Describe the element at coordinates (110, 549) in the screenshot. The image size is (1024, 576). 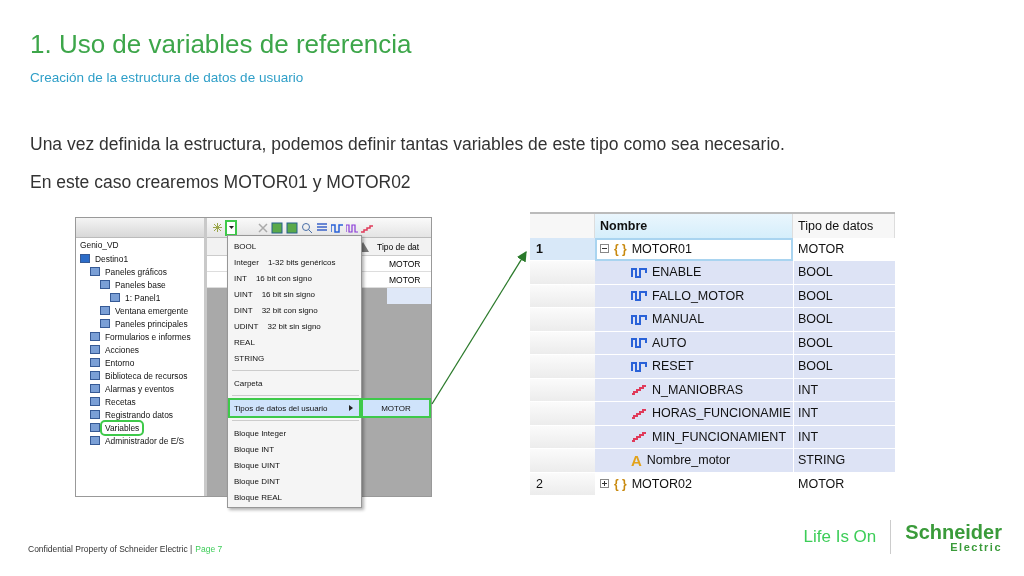
I see `footer-text: Confidential Property of Schneider Electric |` at that location.